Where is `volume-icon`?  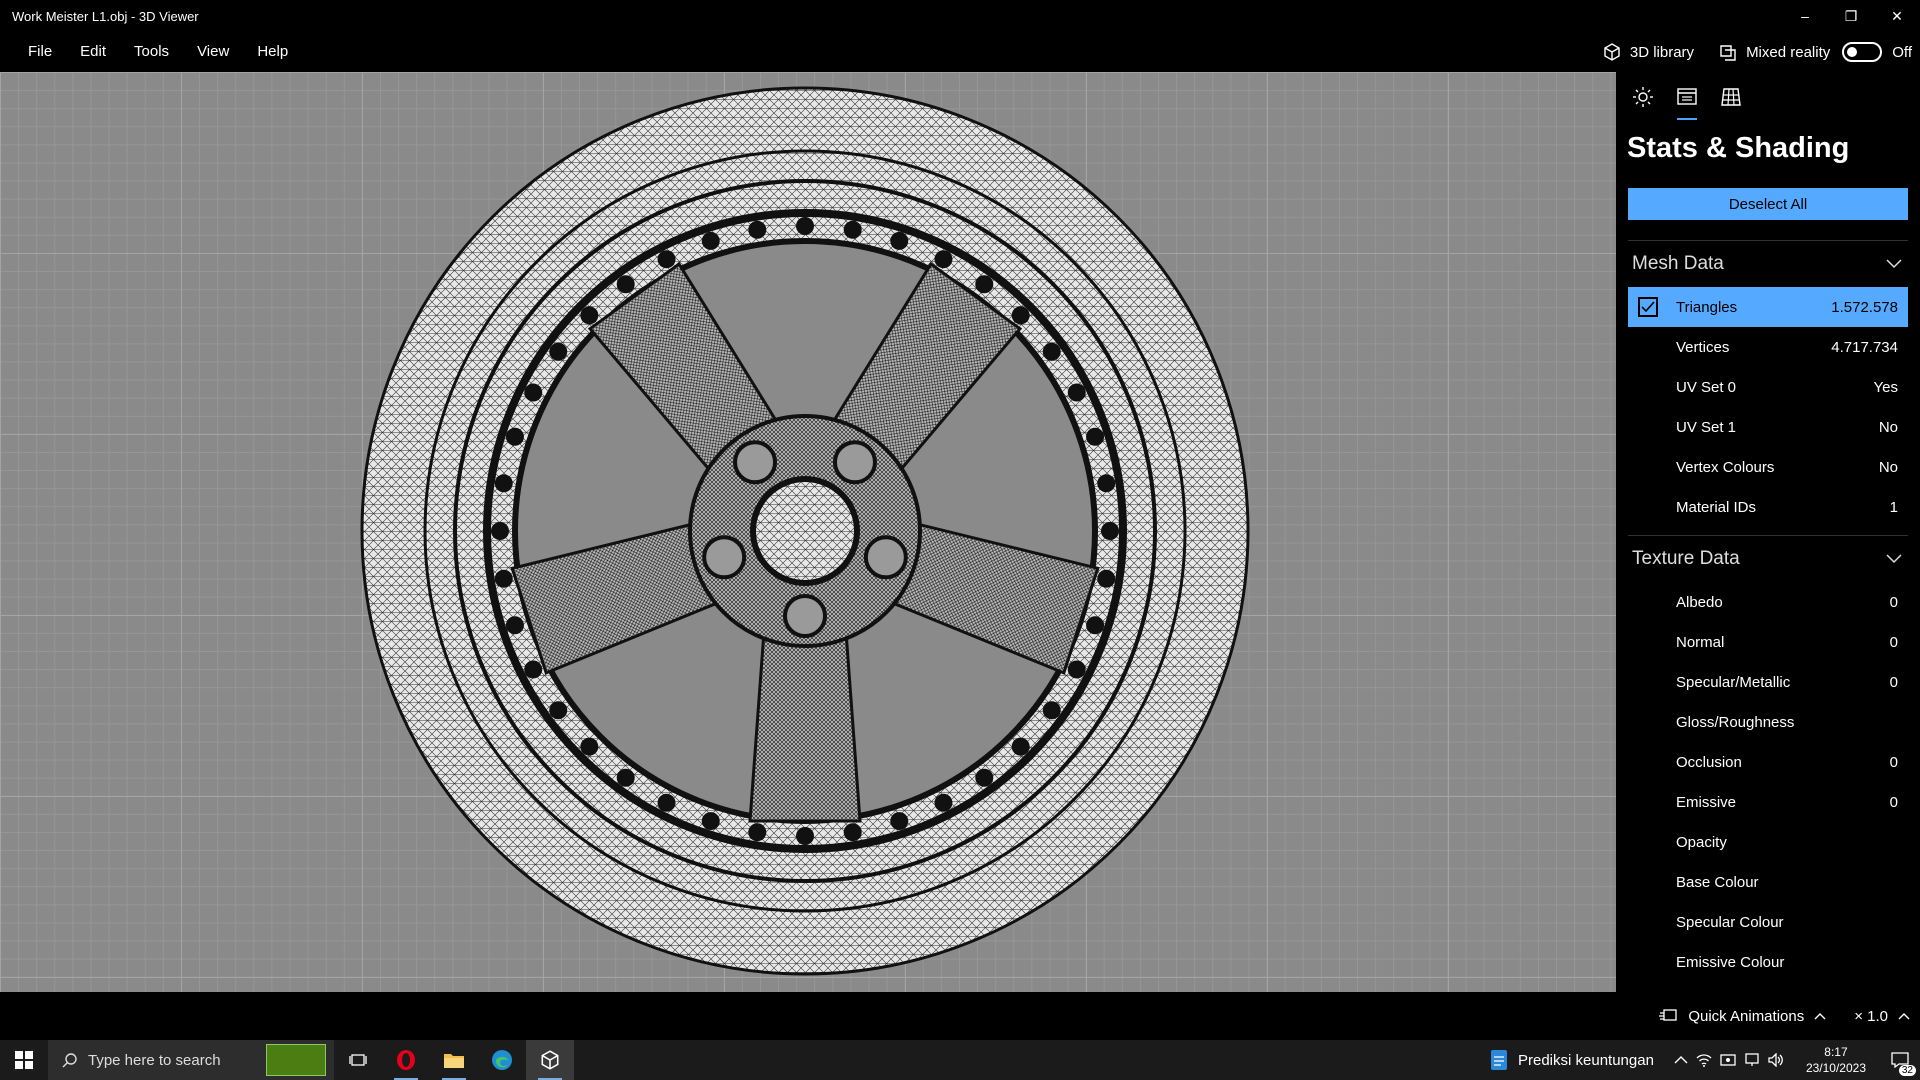
volume-icon is located at coordinates (1776, 1060).